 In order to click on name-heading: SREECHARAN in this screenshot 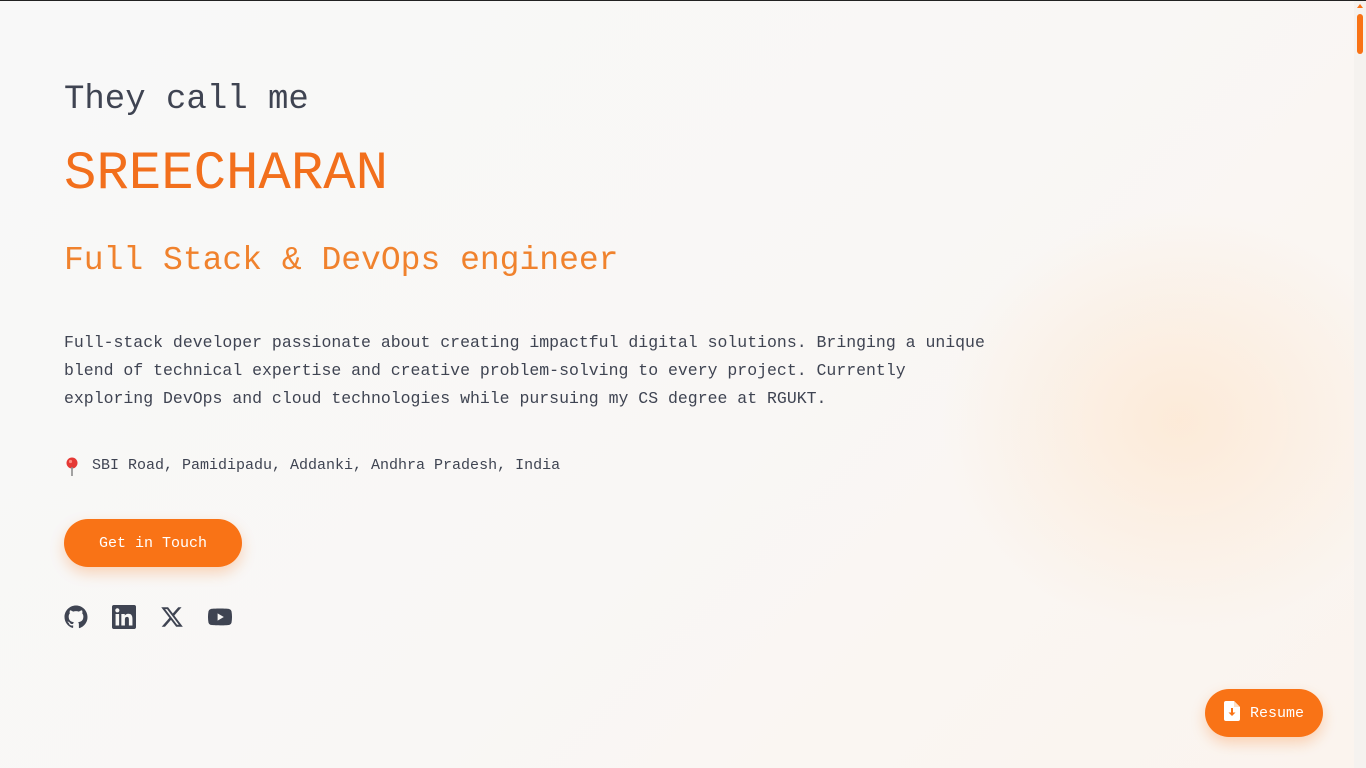, I will do `click(226, 174)`.